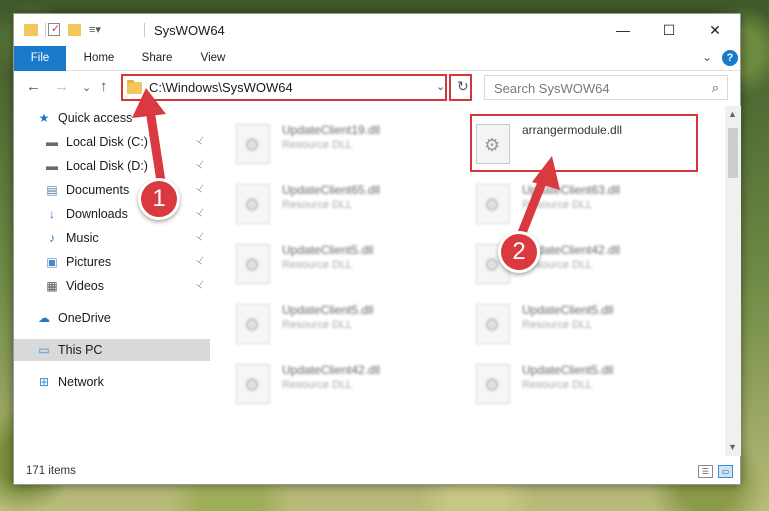  Describe the element at coordinates (707, 57) in the screenshot. I see `expand-ribbon-icon: ⌄` at that location.